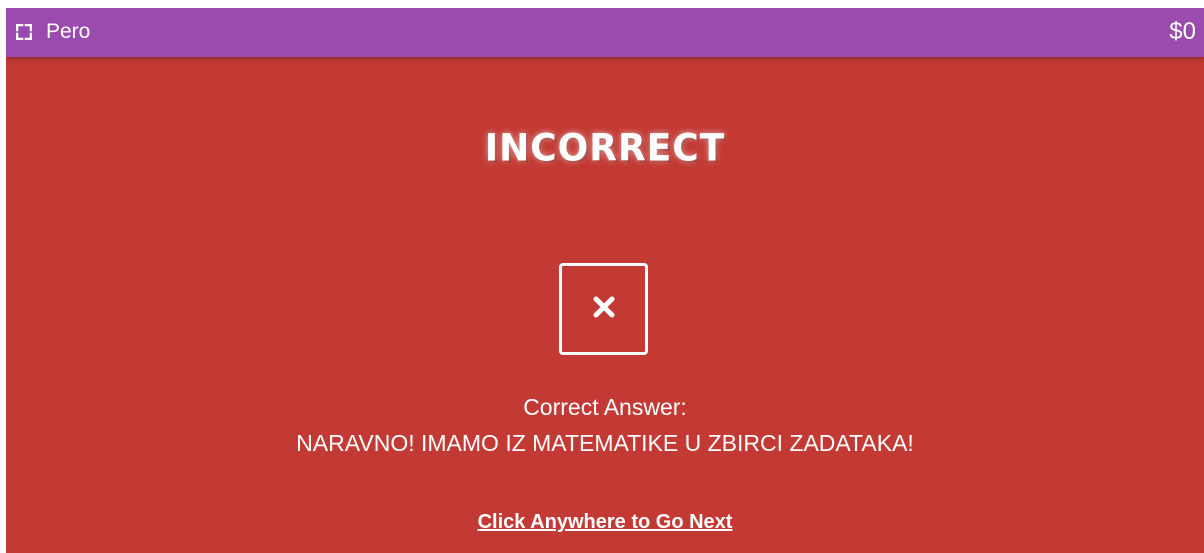  Describe the element at coordinates (24, 32) in the screenshot. I see `fullscreen-icon` at that location.